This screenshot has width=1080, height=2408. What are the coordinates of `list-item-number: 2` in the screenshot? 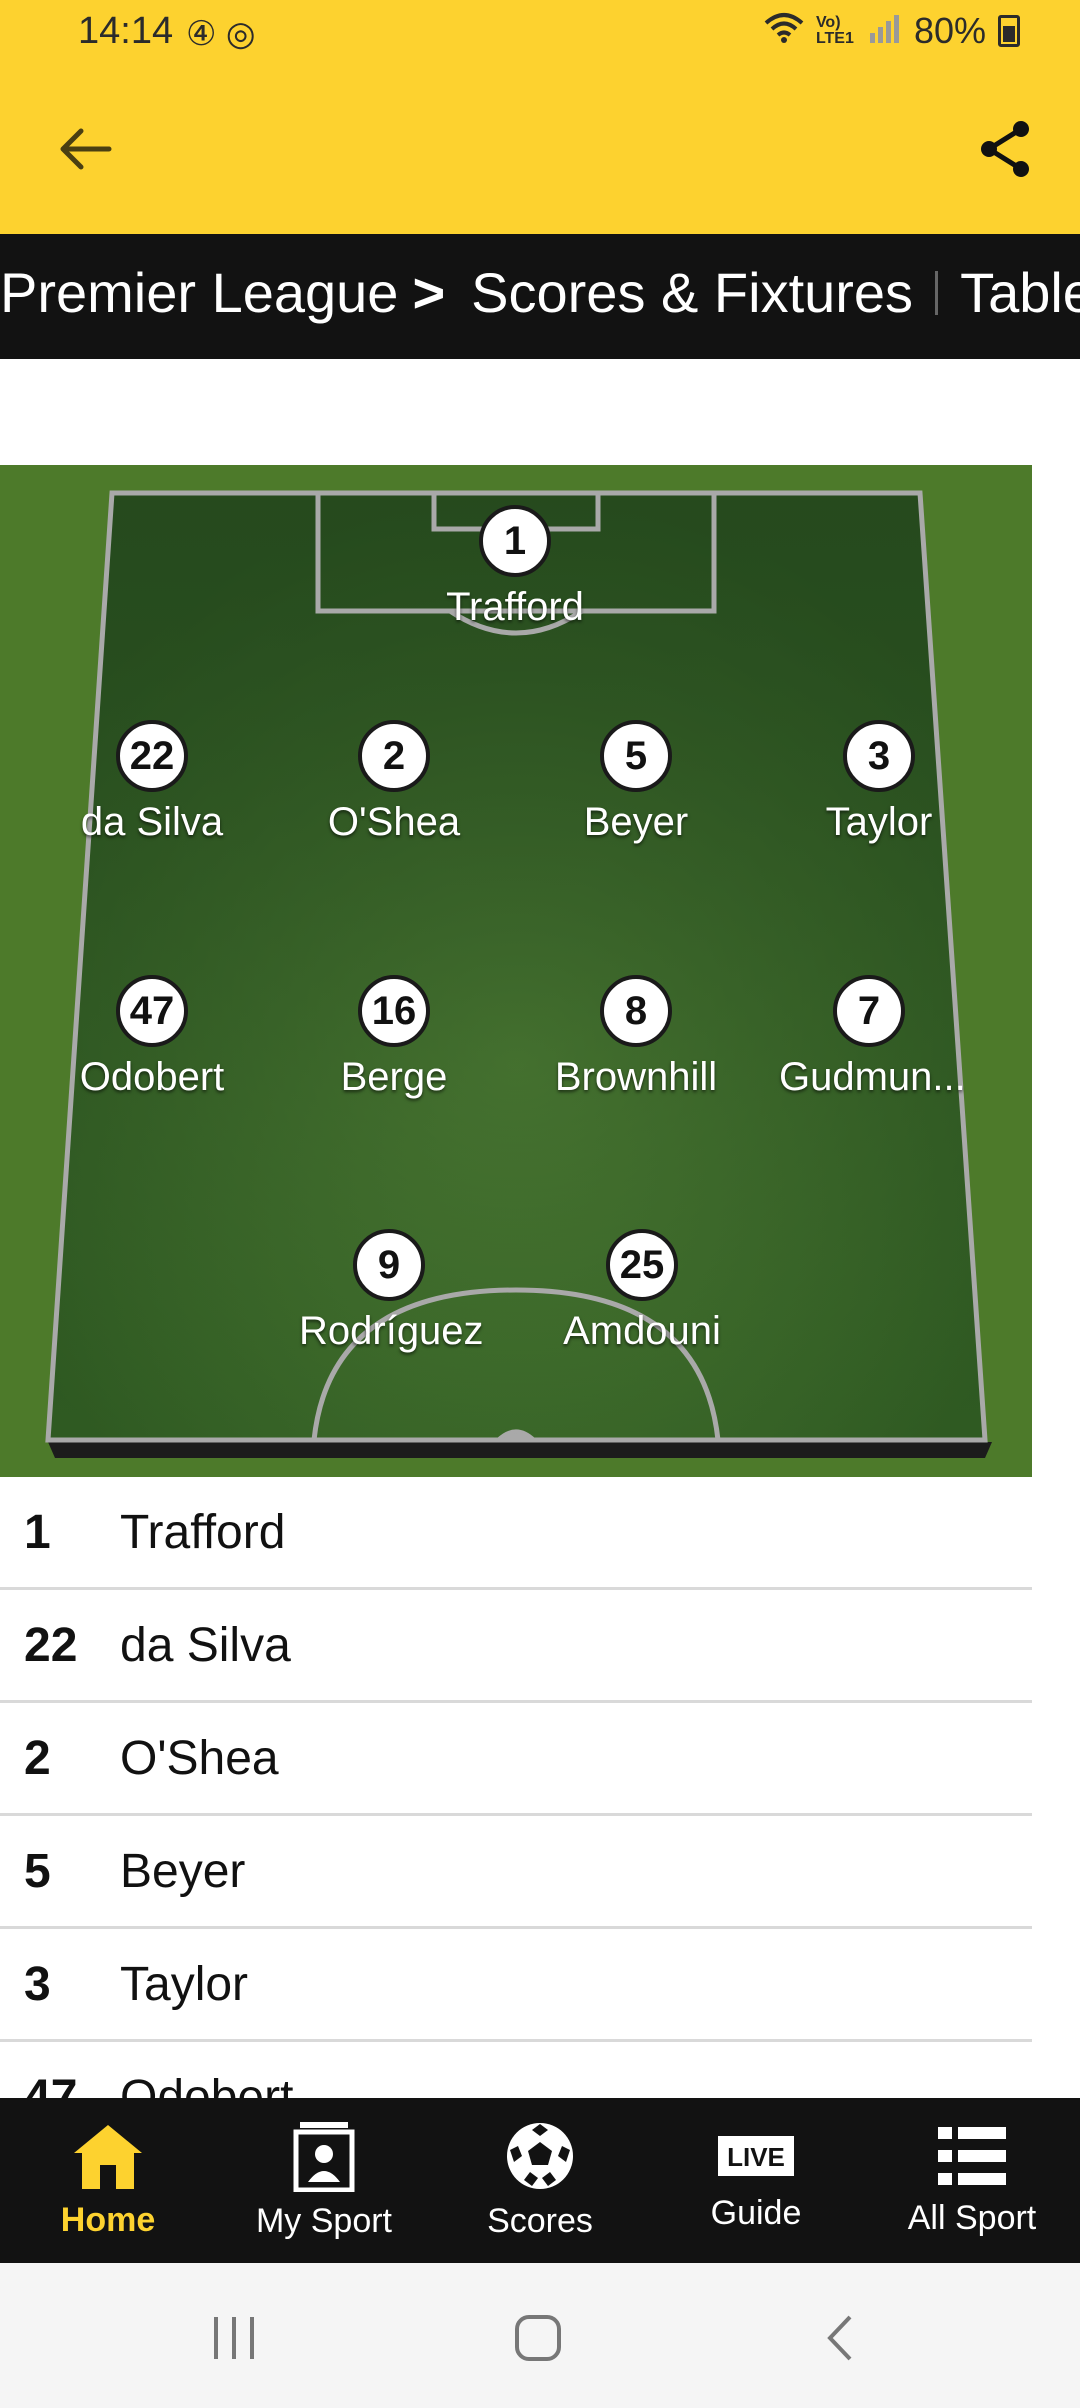 It's located at (37, 1758).